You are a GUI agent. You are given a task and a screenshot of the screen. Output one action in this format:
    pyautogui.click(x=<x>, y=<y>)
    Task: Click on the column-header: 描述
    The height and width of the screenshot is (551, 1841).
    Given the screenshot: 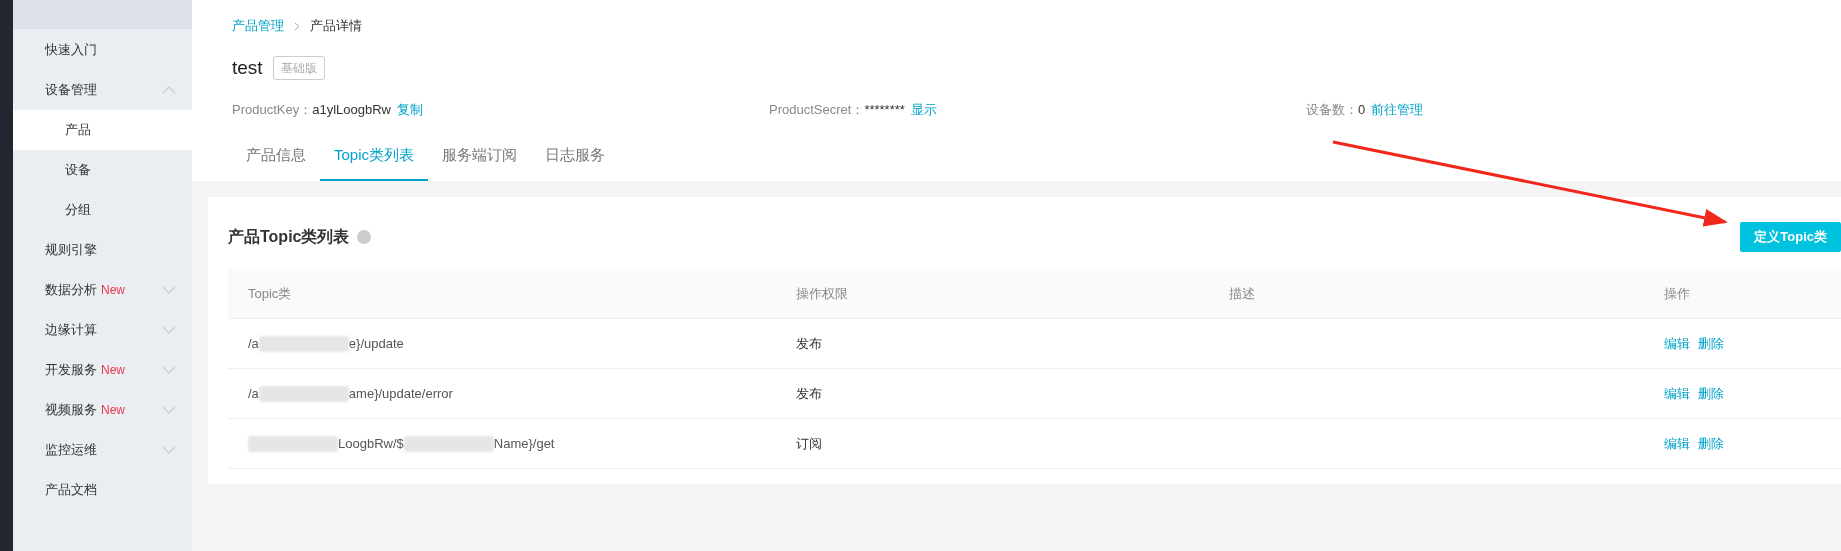 What is the action you would take?
    pyautogui.click(x=1426, y=294)
    